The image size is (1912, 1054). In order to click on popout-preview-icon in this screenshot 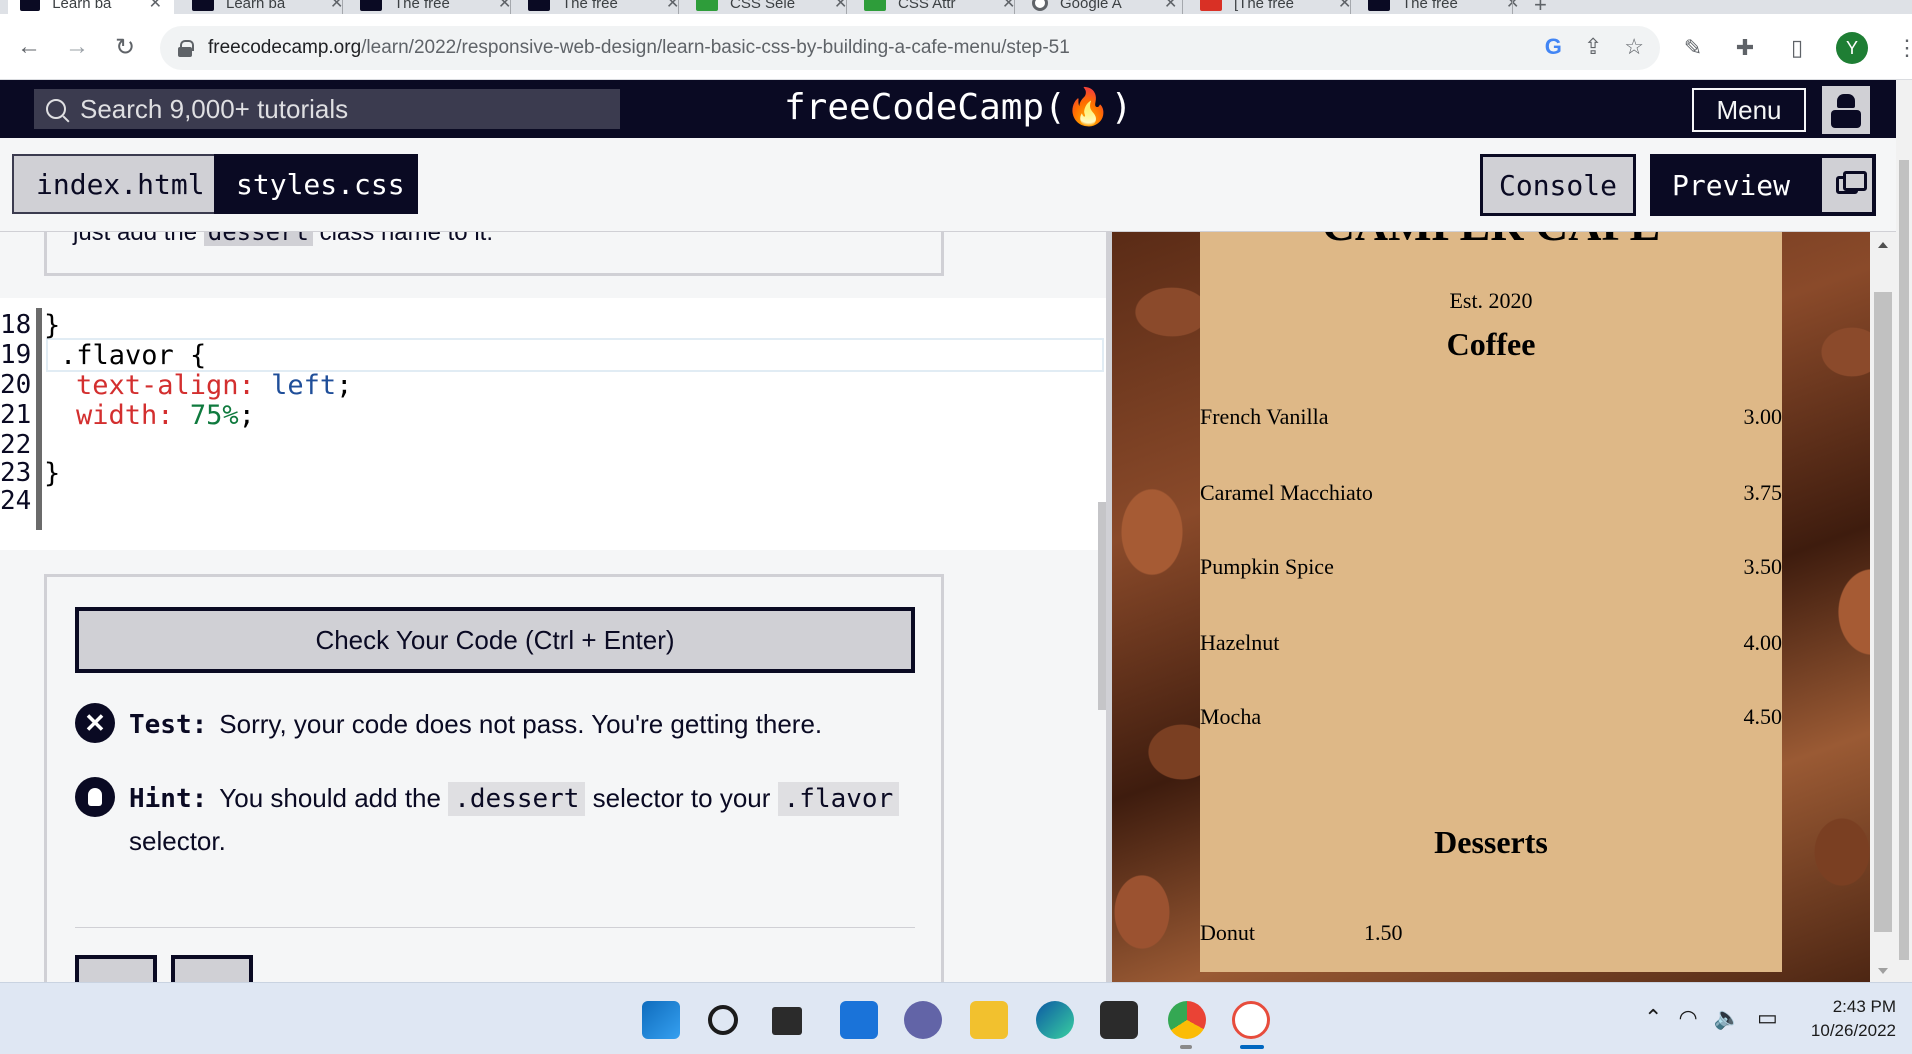, I will do `click(1847, 185)`.